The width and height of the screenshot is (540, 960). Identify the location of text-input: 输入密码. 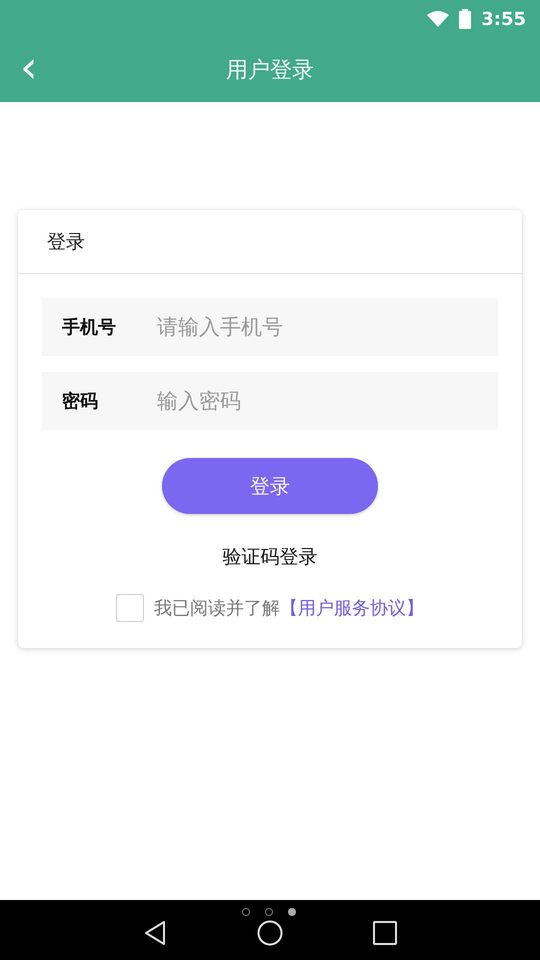
(326, 401).